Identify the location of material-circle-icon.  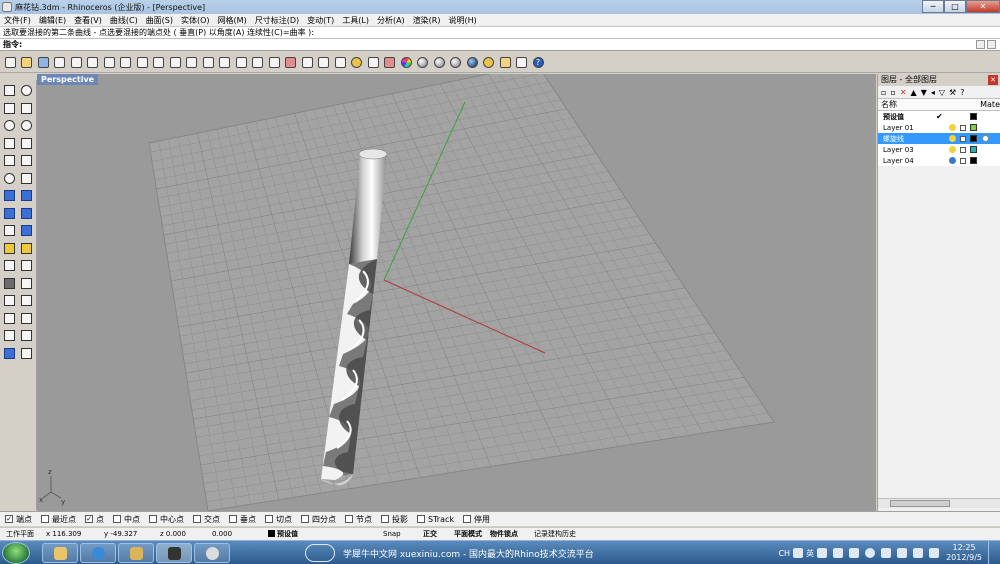
(985, 138).